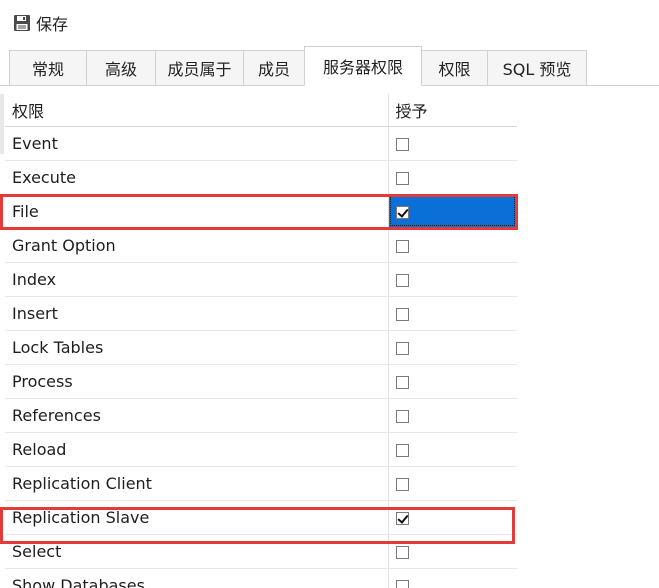 The width and height of the screenshot is (659, 588). What do you see at coordinates (121, 68) in the screenshot?
I see `tab-1: 高级` at bounding box center [121, 68].